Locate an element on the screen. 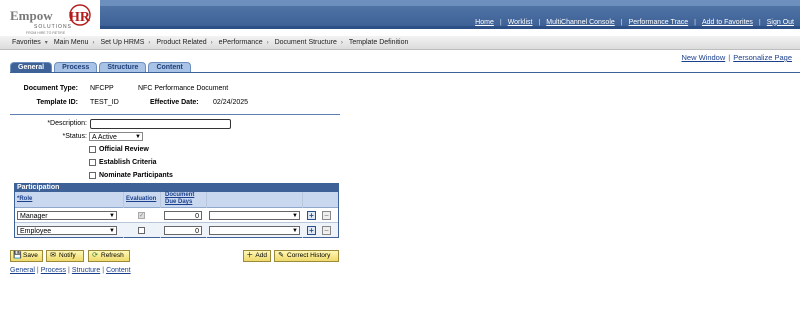  role-value: Manager is located at coordinates (34, 216).